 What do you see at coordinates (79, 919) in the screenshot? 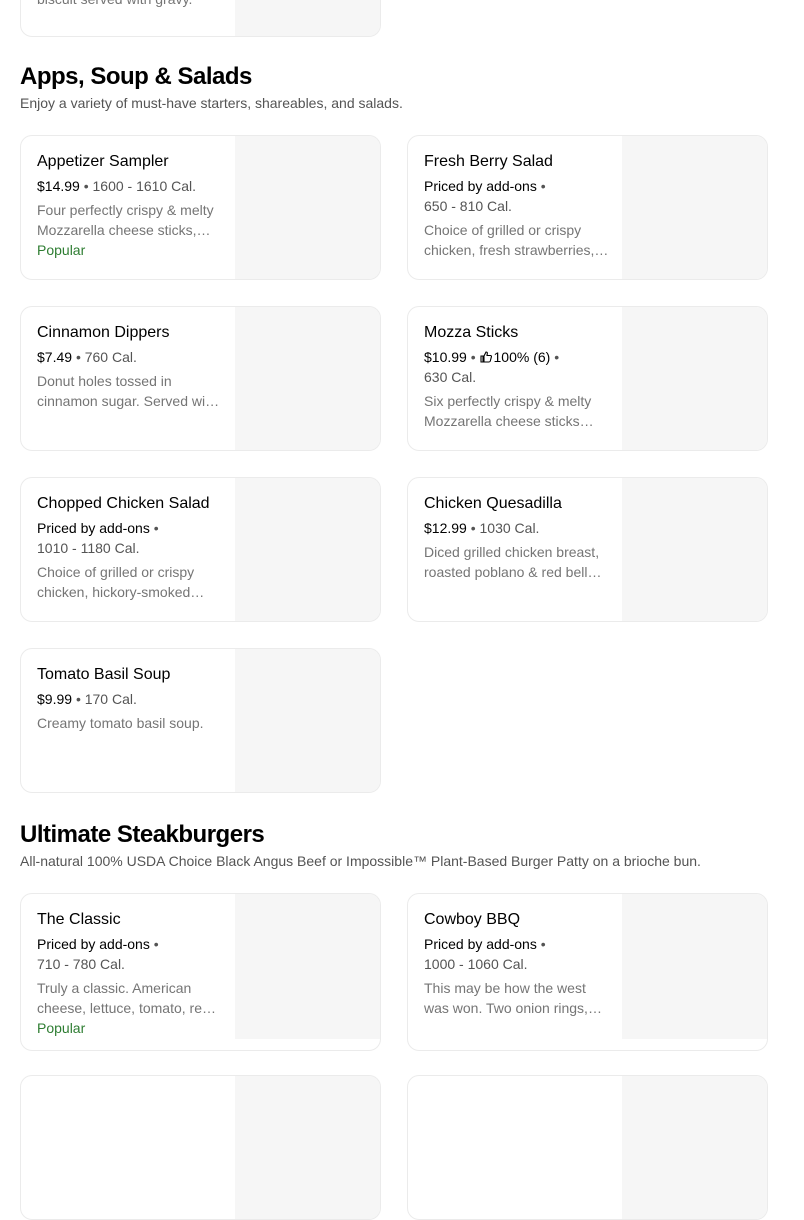
I see `menu-item-name: The Classic` at bounding box center [79, 919].